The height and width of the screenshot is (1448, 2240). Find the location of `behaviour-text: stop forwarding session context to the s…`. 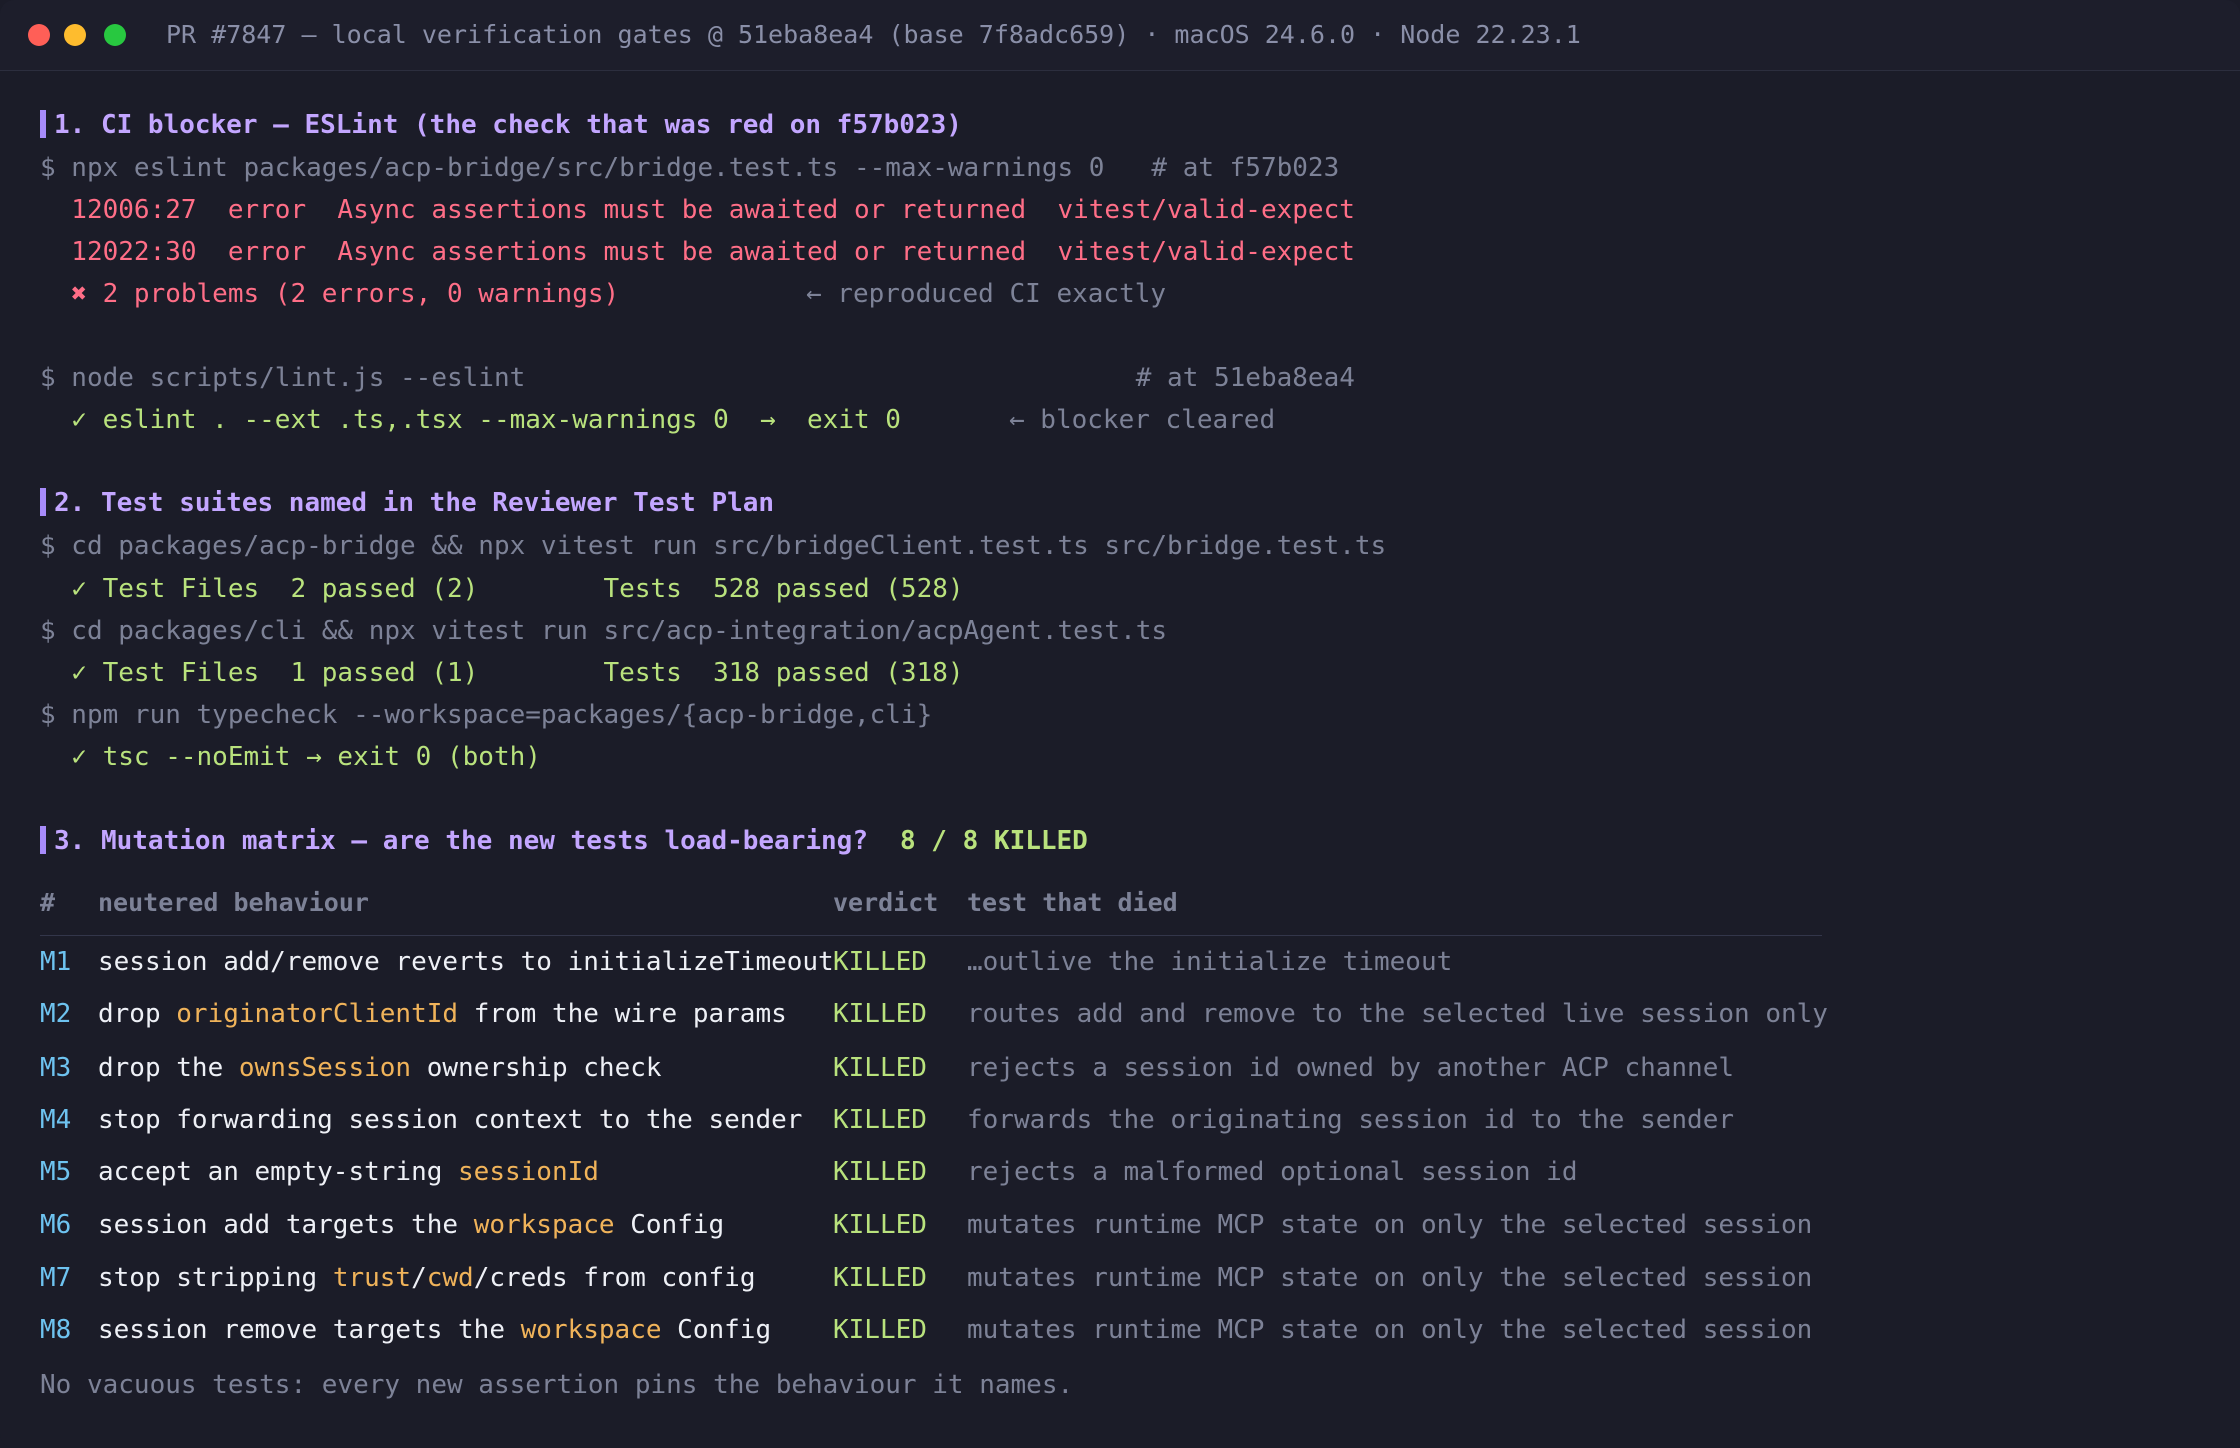

behaviour-text: stop forwarding session context to the s… is located at coordinates (450, 1120).